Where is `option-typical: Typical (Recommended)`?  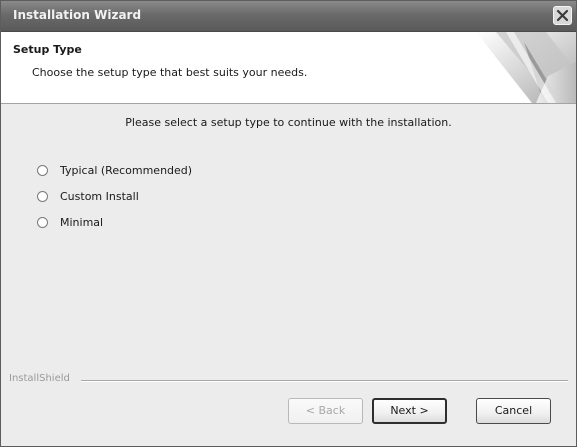 option-typical: Typical (Recommended) is located at coordinates (114, 170).